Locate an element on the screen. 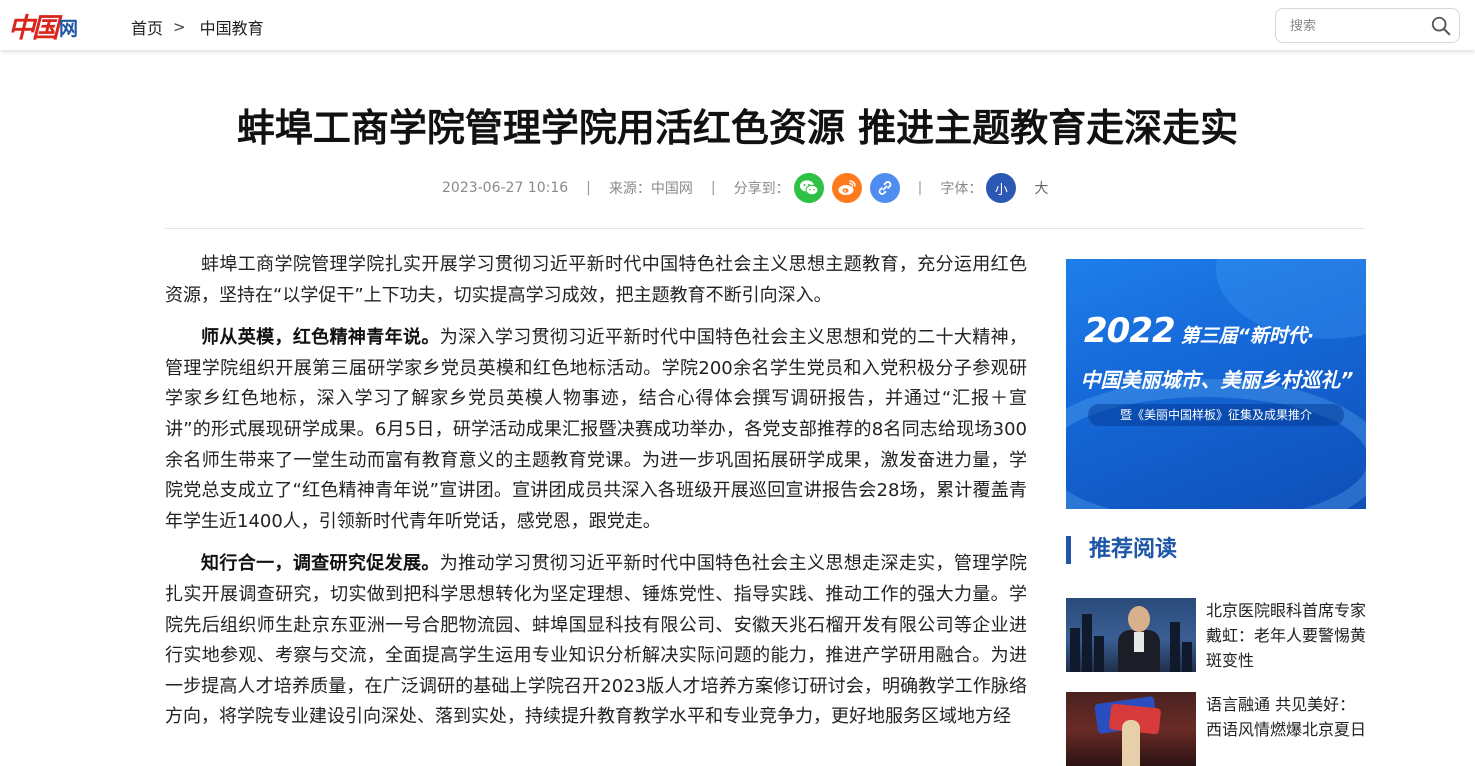 The width and height of the screenshot is (1475, 766). article-title: 蚌埠工商学院管理学院用活红色资源 推进主题教育走深走实 is located at coordinates (737, 128).